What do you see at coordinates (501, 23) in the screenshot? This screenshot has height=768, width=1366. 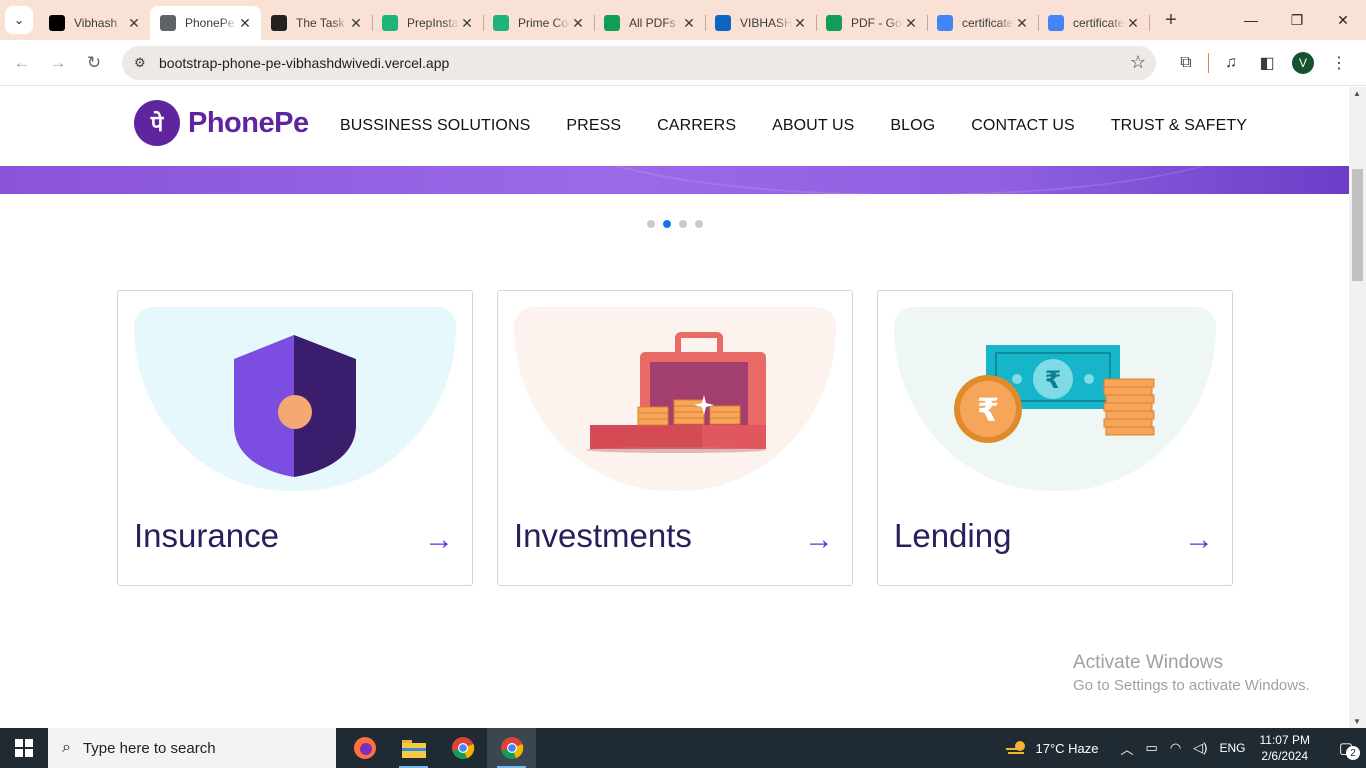 I see `prepinsta-icon` at bounding box center [501, 23].